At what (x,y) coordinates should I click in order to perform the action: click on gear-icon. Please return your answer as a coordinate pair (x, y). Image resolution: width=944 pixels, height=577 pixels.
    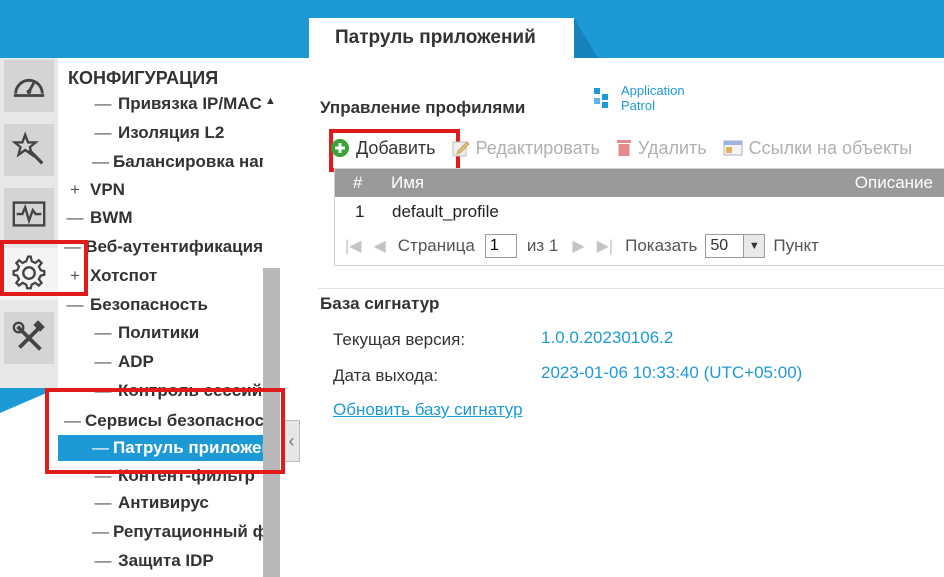
    Looking at the image, I should click on (29, 272).